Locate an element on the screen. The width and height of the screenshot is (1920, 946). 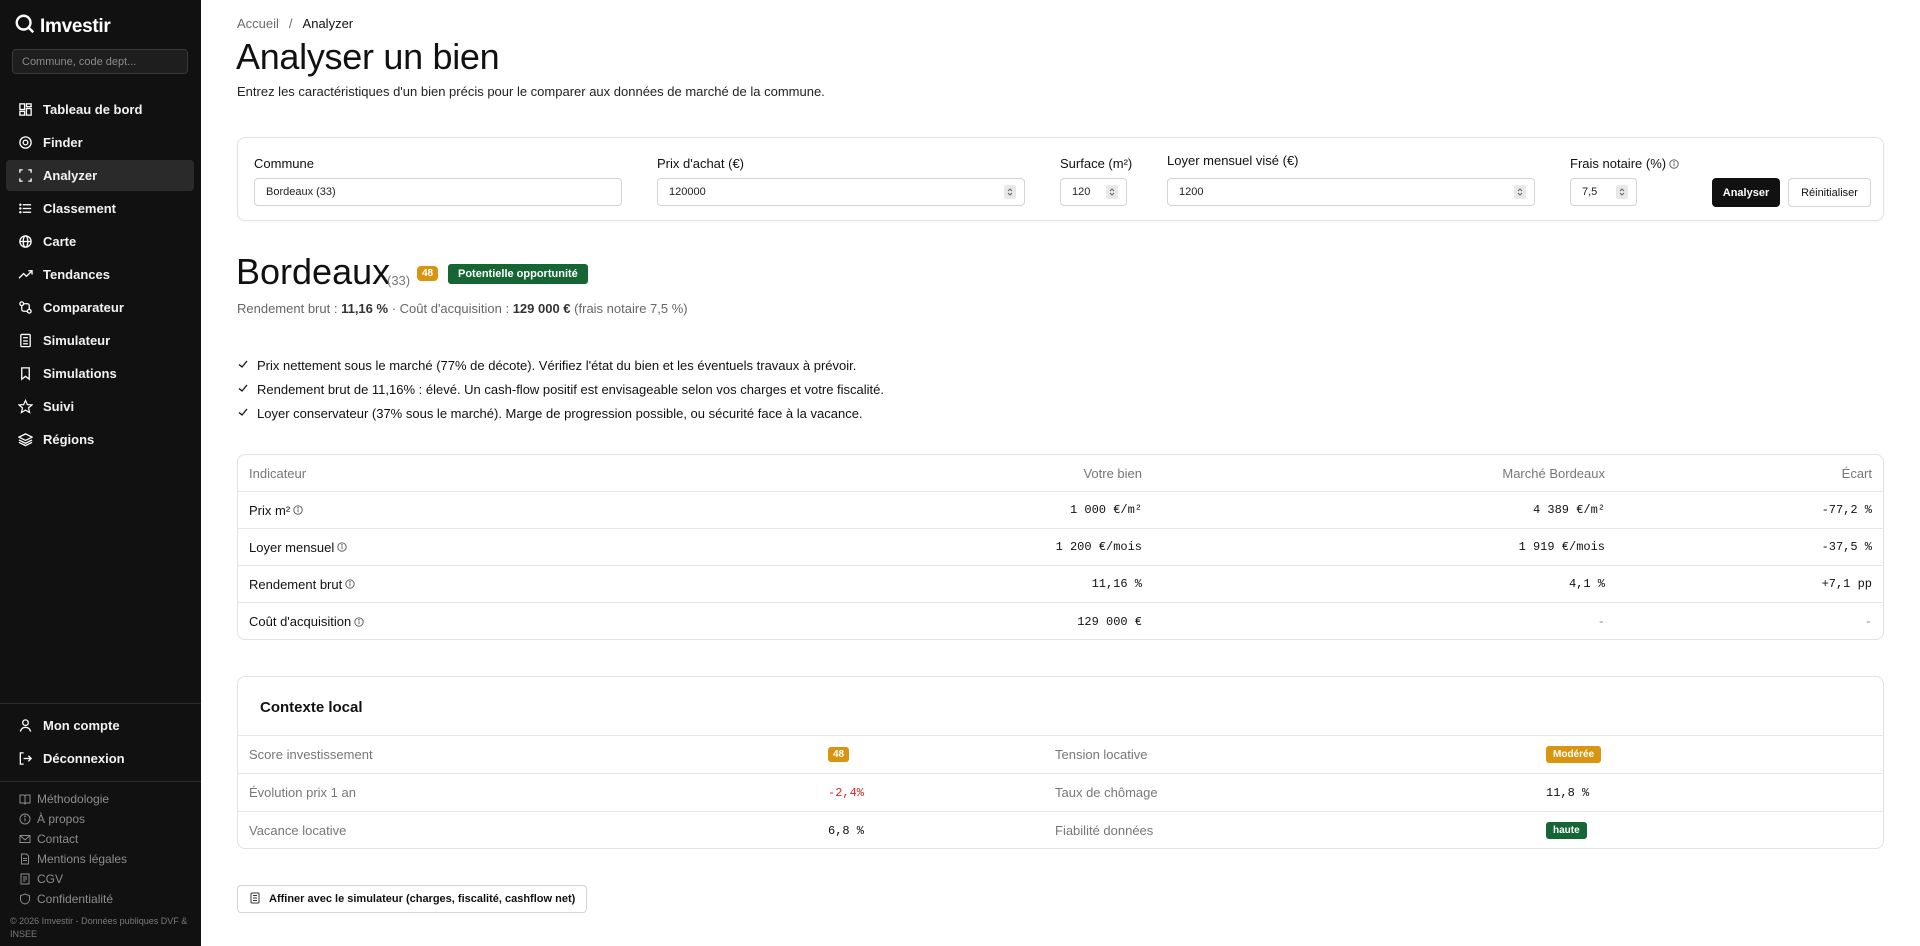
notary-fee-stepper-icon is located at coordinates (1622, 192).